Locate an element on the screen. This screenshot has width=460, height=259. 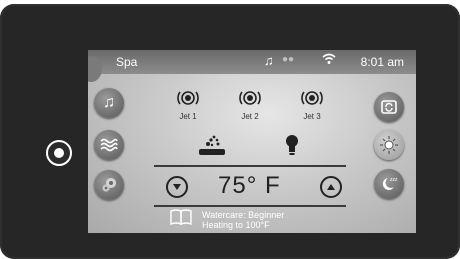
settings-button is located at coordinates (109, 185).